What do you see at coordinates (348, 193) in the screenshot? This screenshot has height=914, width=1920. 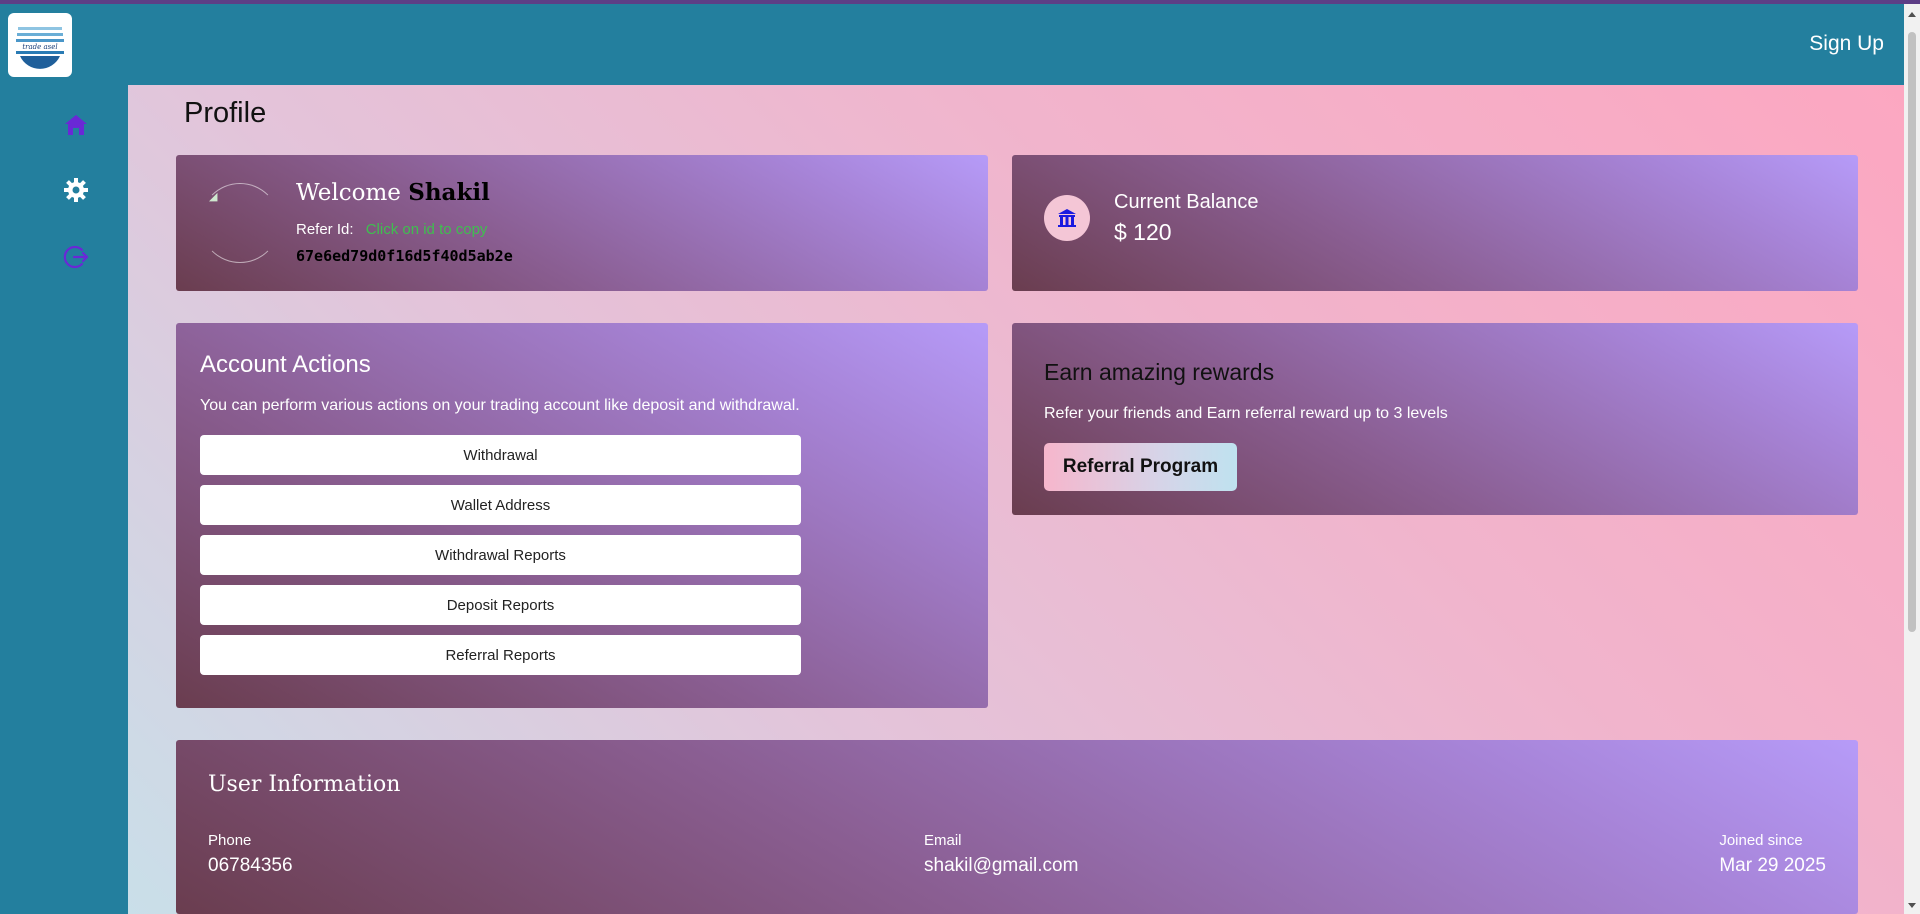 I see `welcome-greeting: Welcome` at bounding box center [348, 193].